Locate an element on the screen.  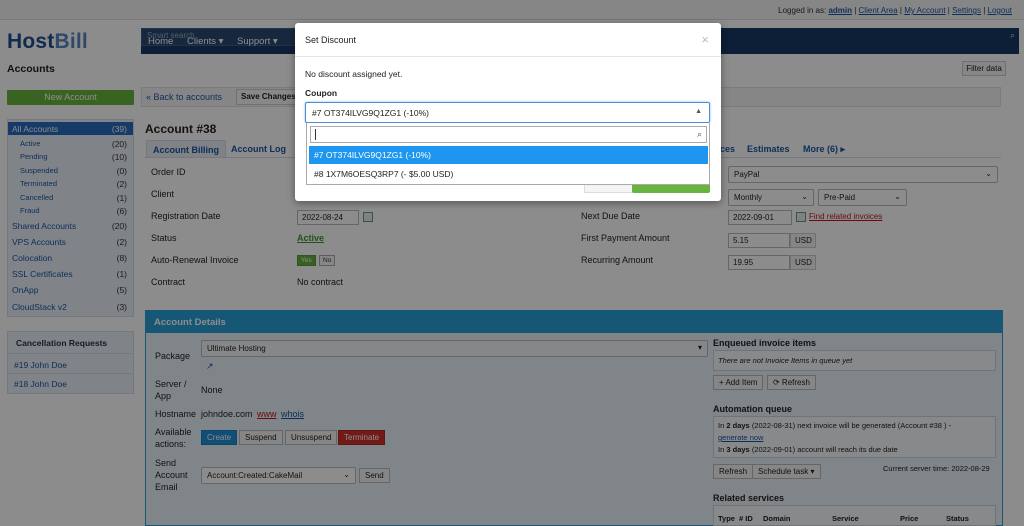
coupon-search-input: ⌕ is located at coordinates (508, 134).